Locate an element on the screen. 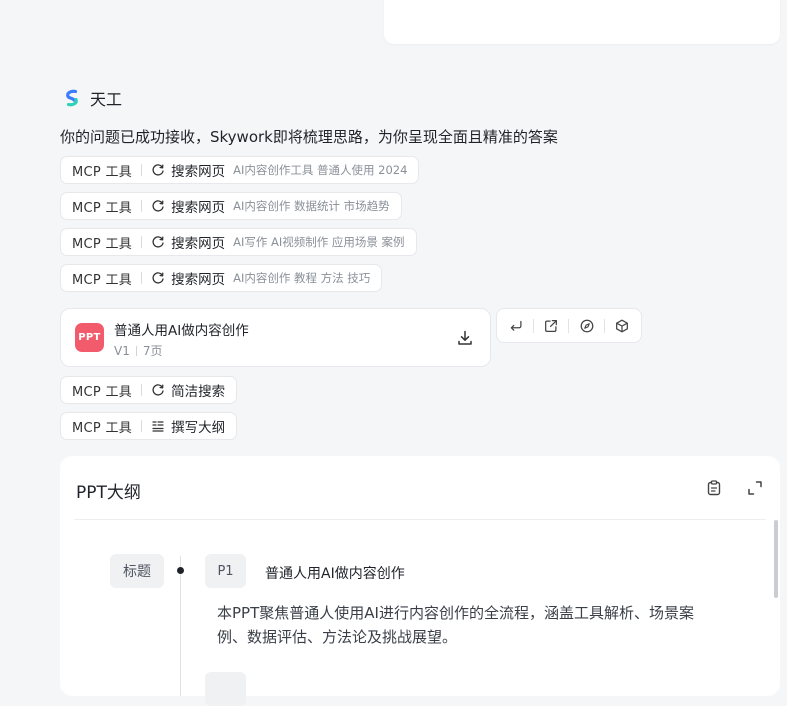  tool-call-chip: MCP 工具 简洁搜索 is located at coordinates (149, 390).